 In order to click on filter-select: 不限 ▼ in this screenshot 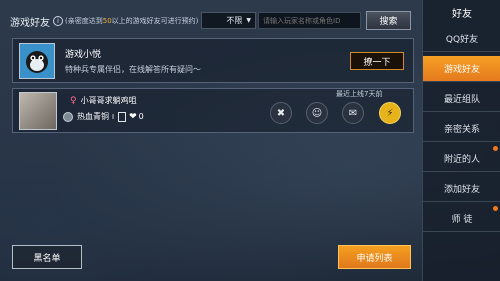, I will do `click(228, 20)`.